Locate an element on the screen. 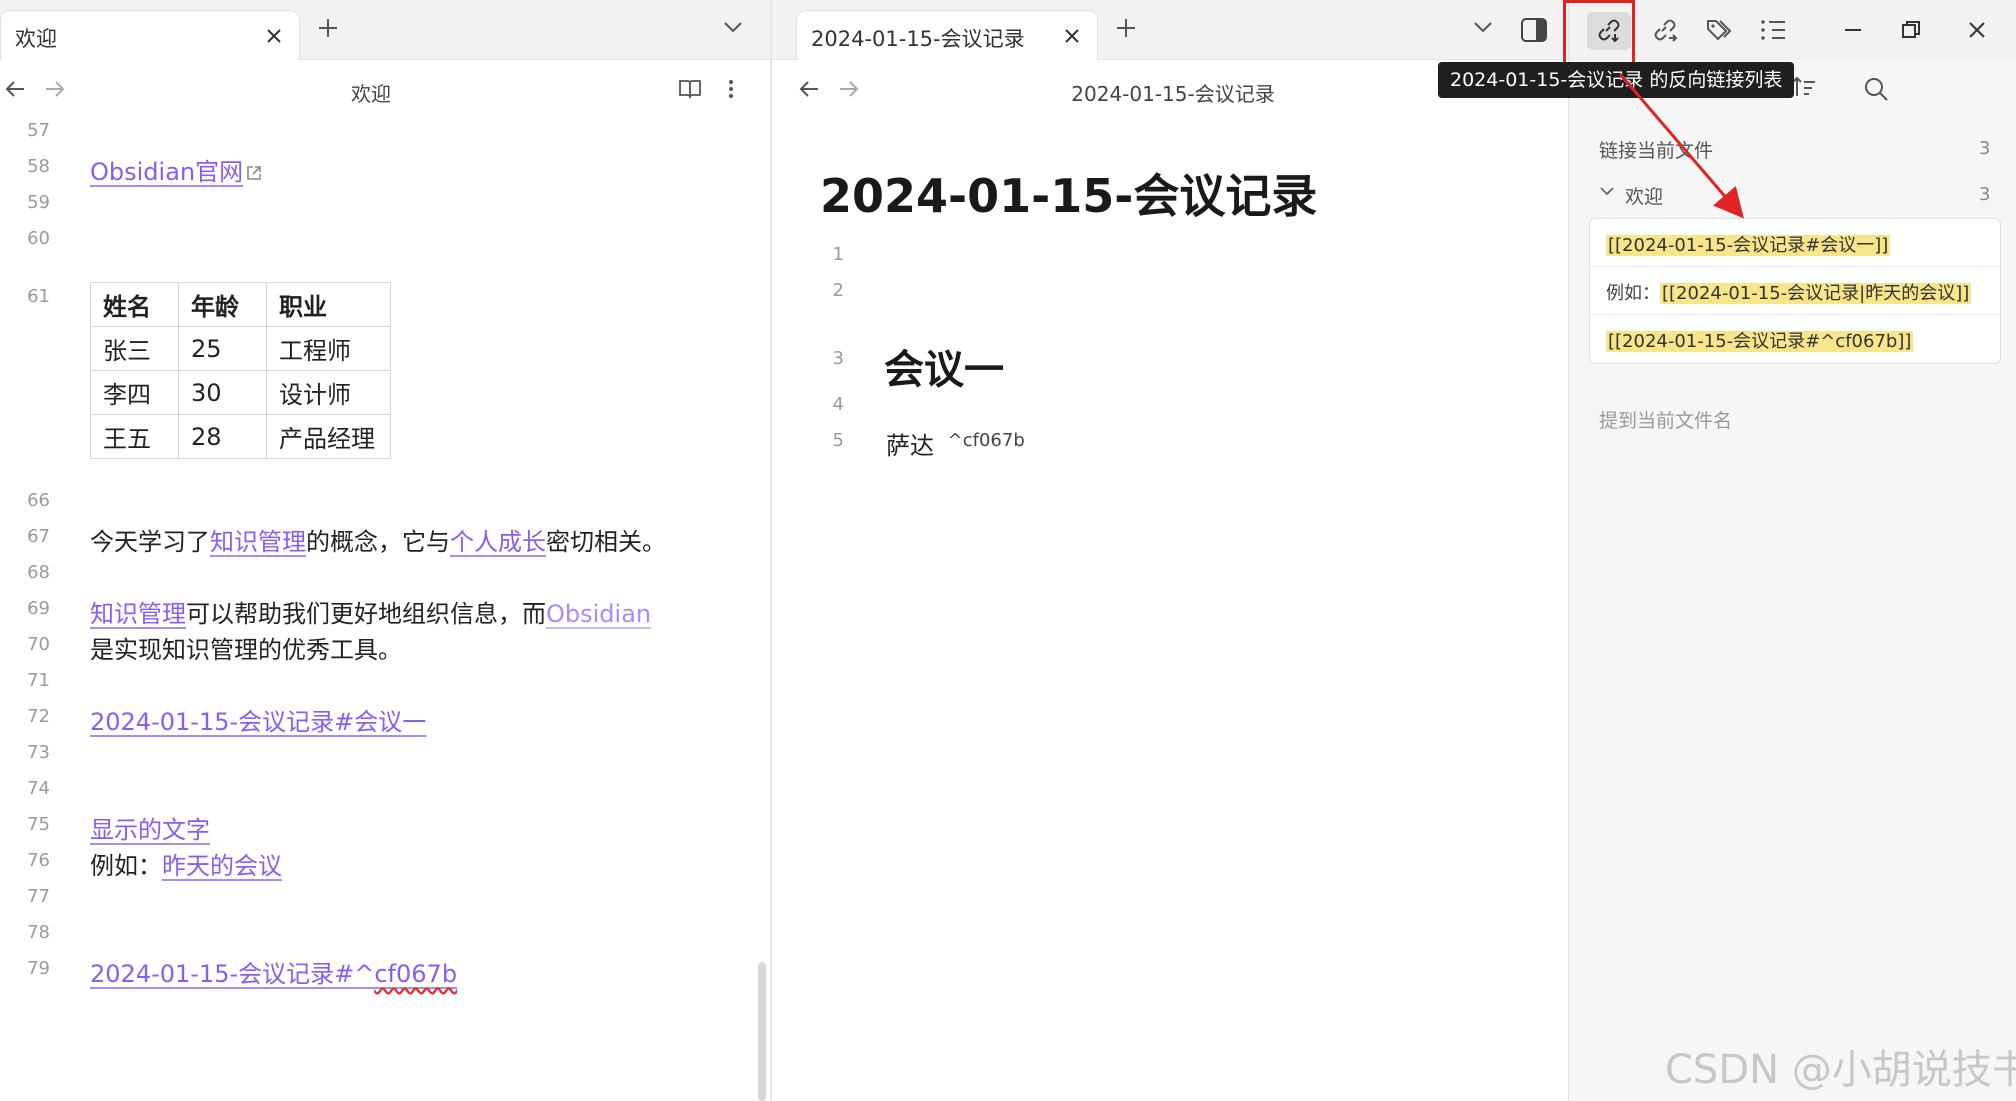 The image size is (2016, 1101). line-number: 5 is located at coordinates (838, 440).